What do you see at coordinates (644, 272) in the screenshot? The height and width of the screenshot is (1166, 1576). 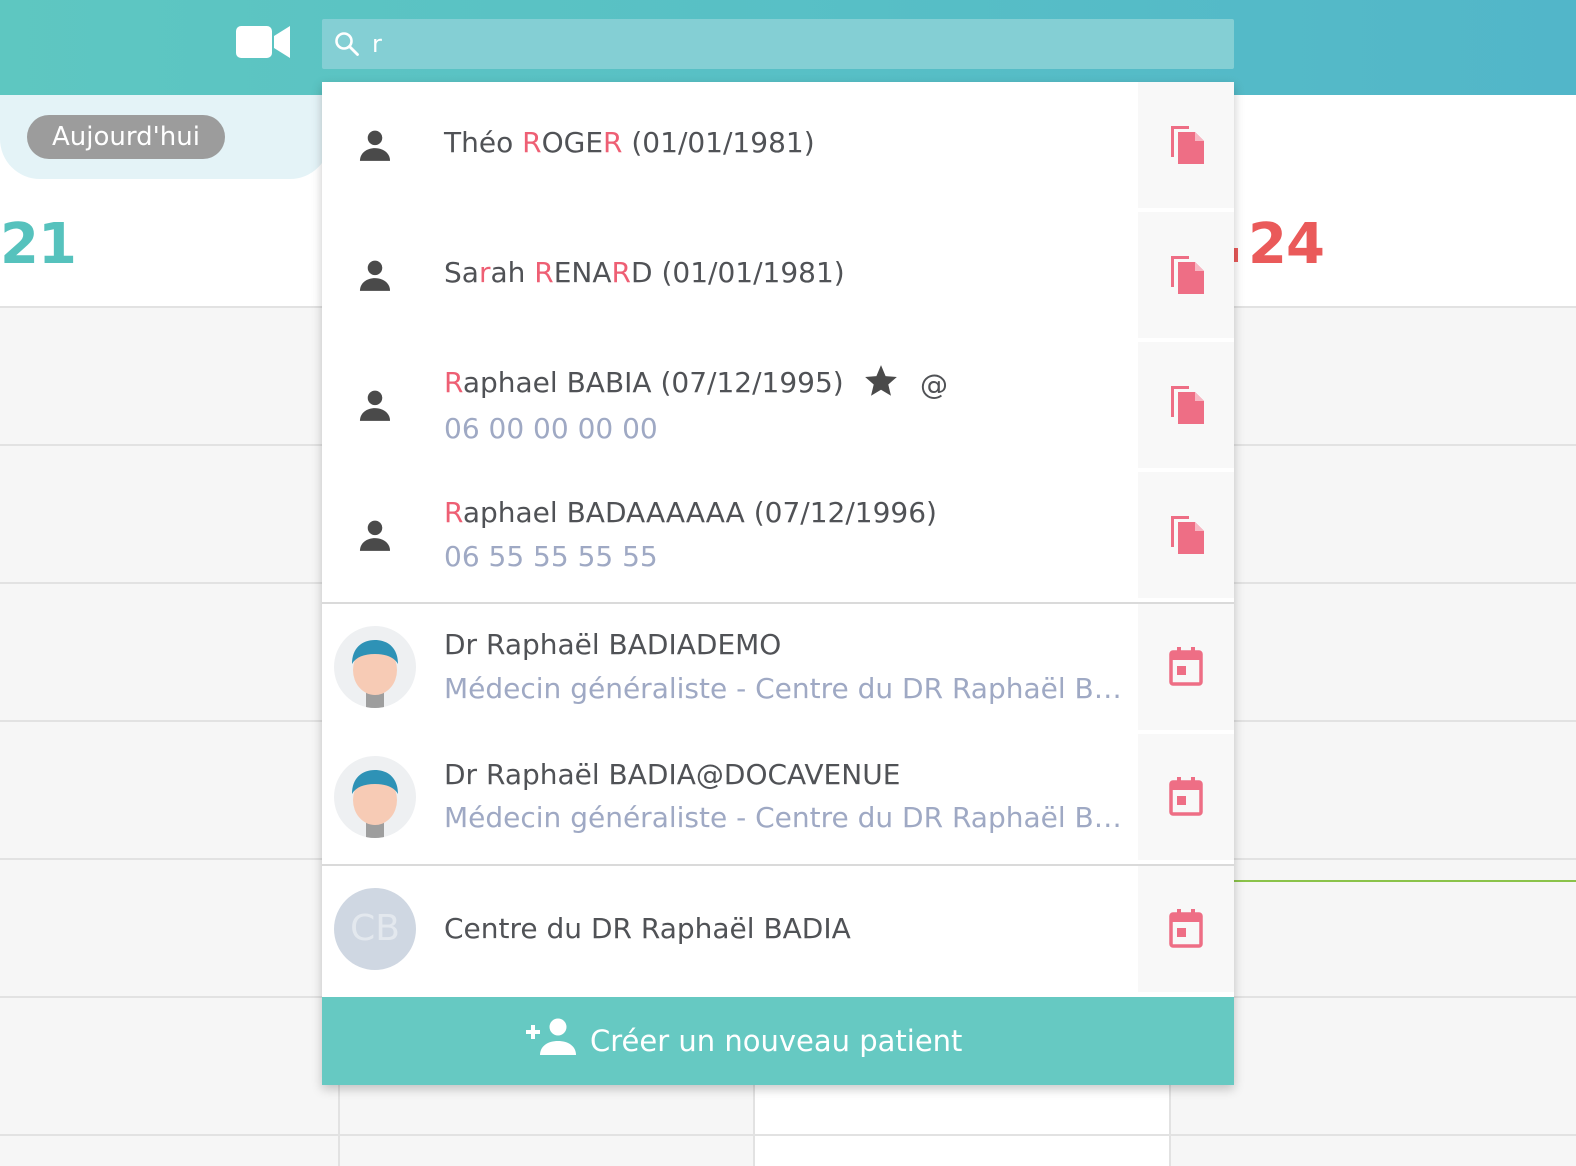 I see `patient-name: Sarah RENARD (01/01/1981)` at bounding box center [644, 272].